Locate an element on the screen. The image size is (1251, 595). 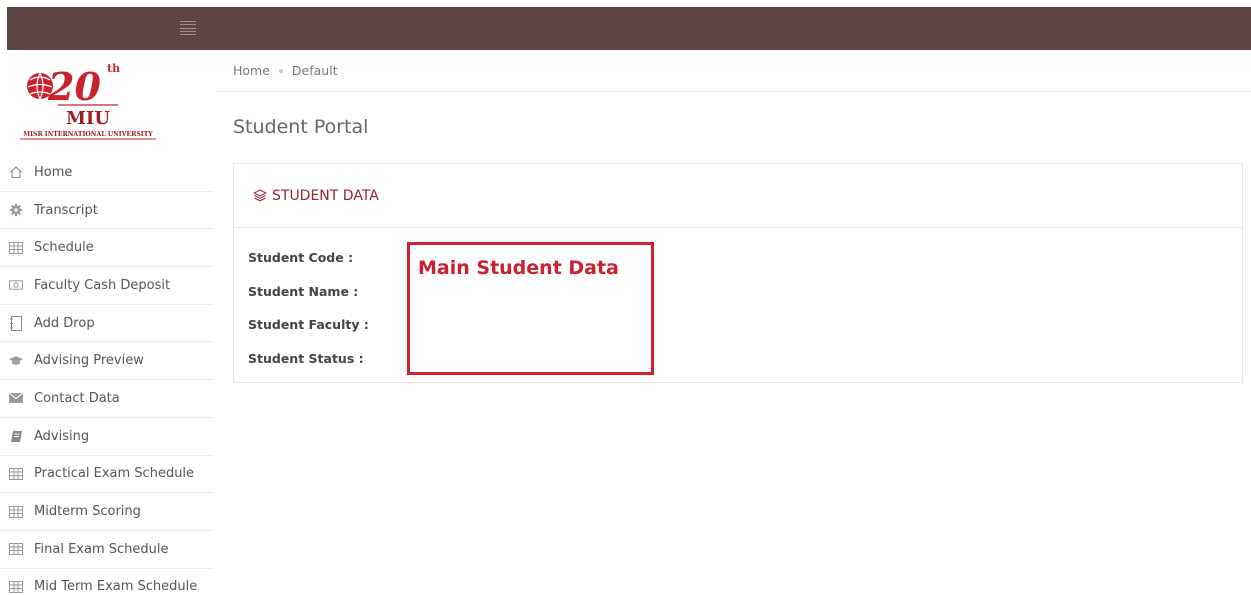
panel-header: STUDENT DATA is located at coordinates (738, 196).